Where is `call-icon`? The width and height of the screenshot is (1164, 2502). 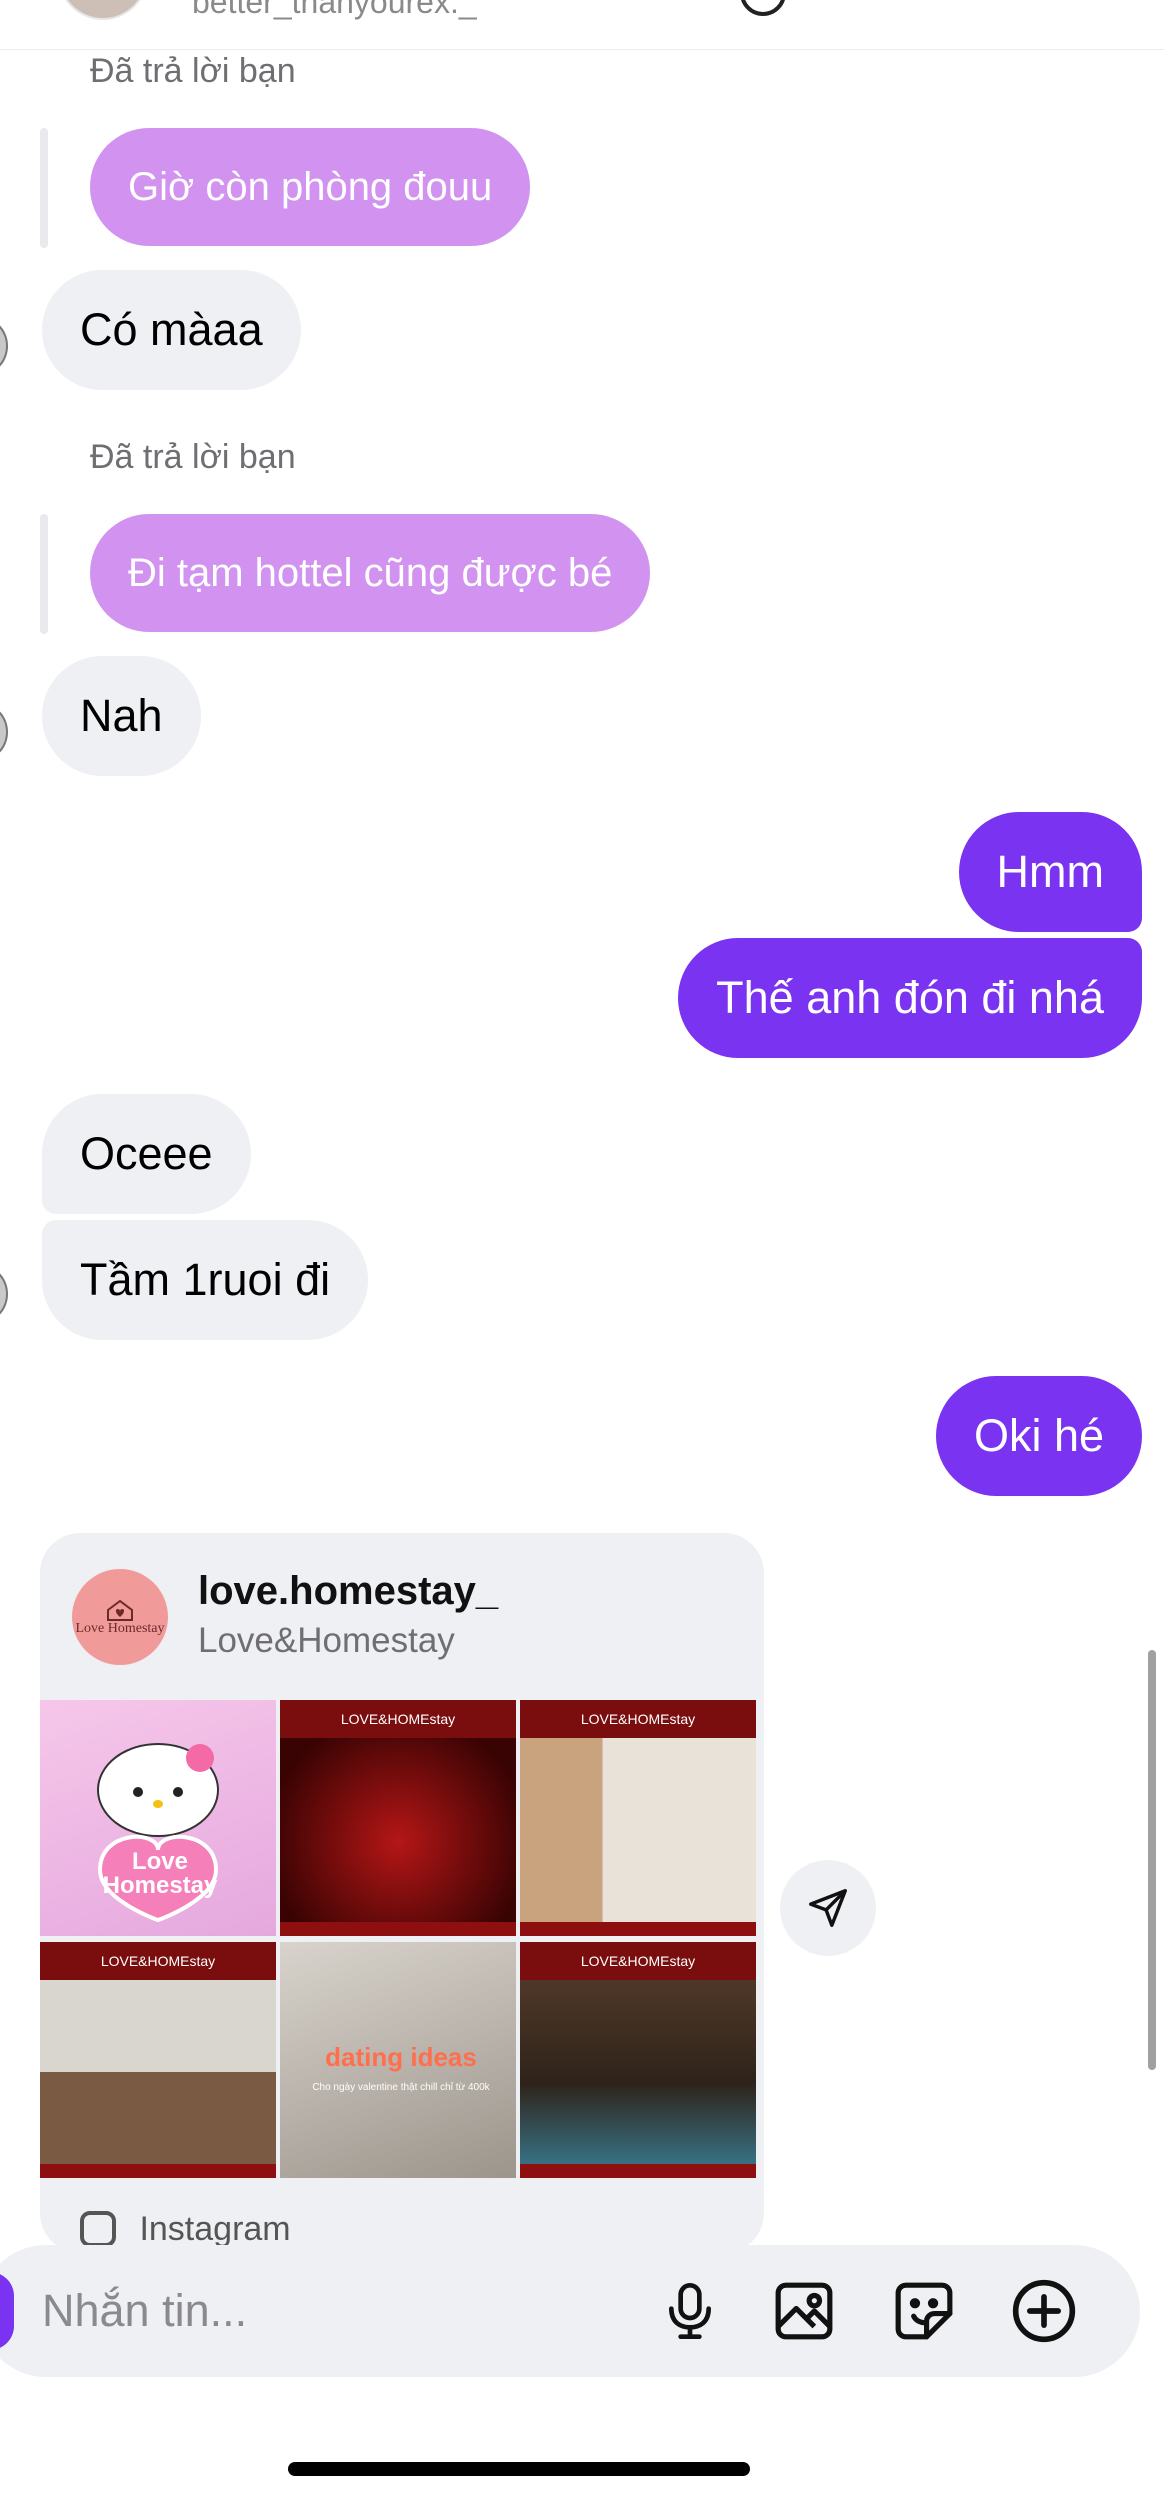 call-icon is located at coordinates (763, 8).